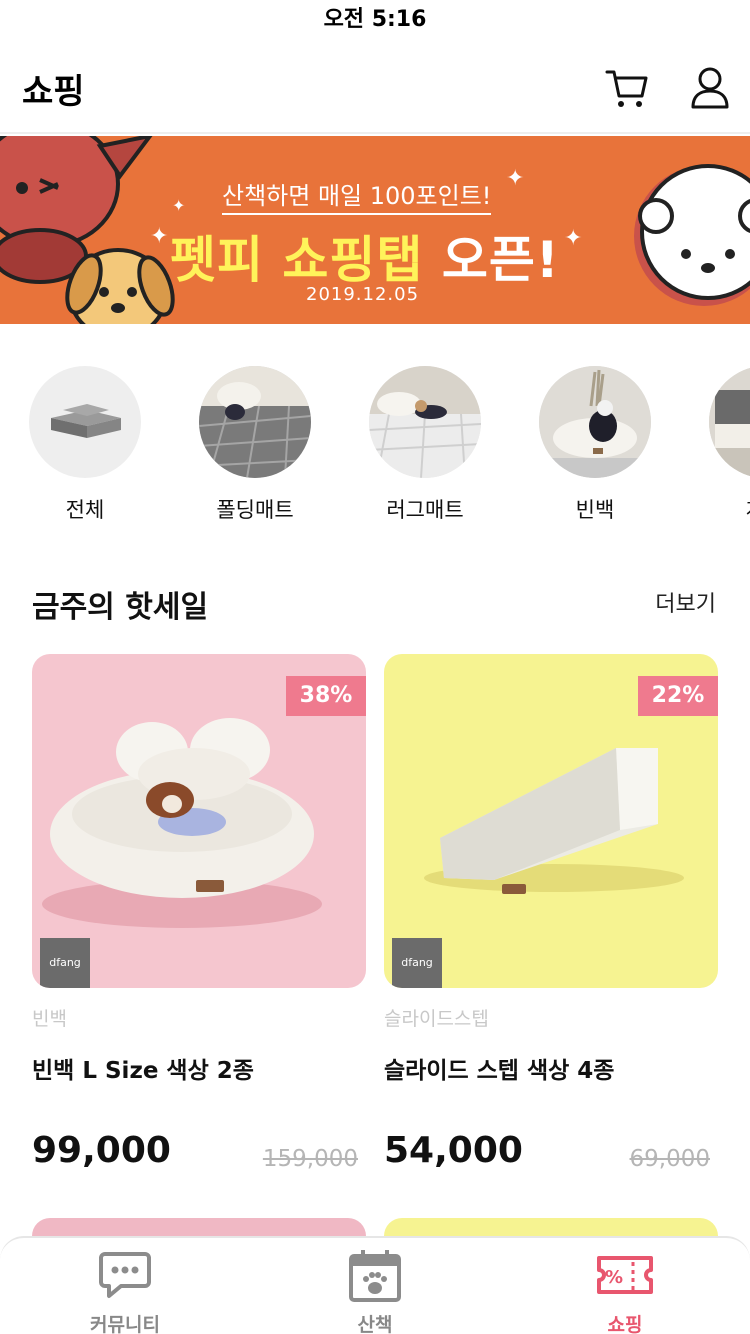 This screenshot has height=1334, width=750. What do you see at coordinates (436, 1019) in the screenshot?
I see `product-category: 슬라이드스텝` at bounding box center [436, 1019].